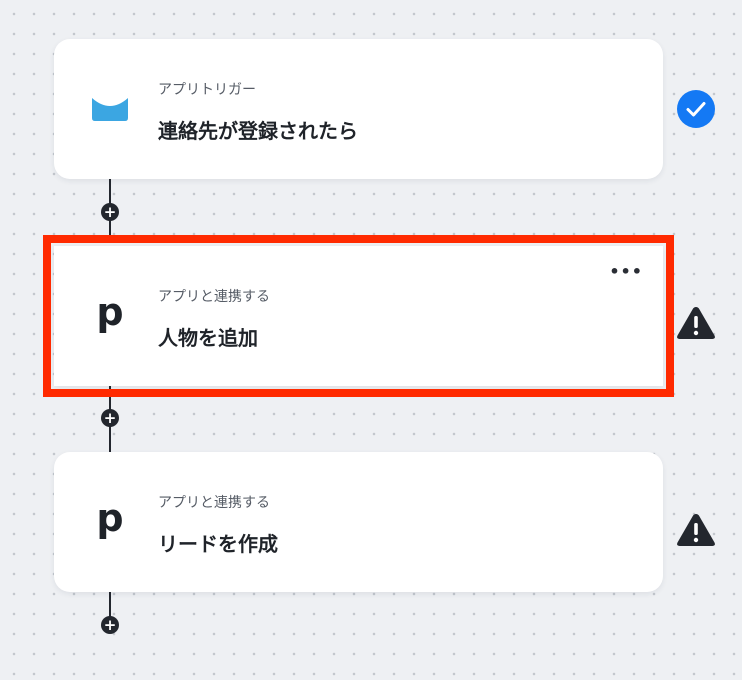  I want to click on step-title: 連絡先が登録されたら, so click(258, 131).